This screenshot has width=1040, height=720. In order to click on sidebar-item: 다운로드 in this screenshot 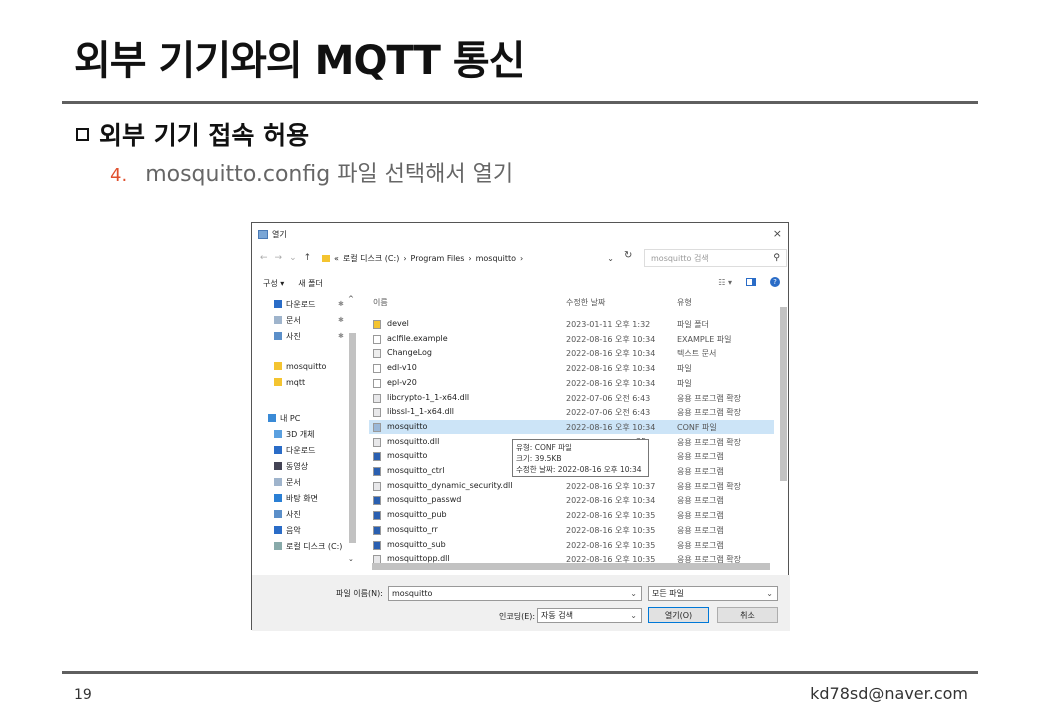, I will do `click(294, 450)`.